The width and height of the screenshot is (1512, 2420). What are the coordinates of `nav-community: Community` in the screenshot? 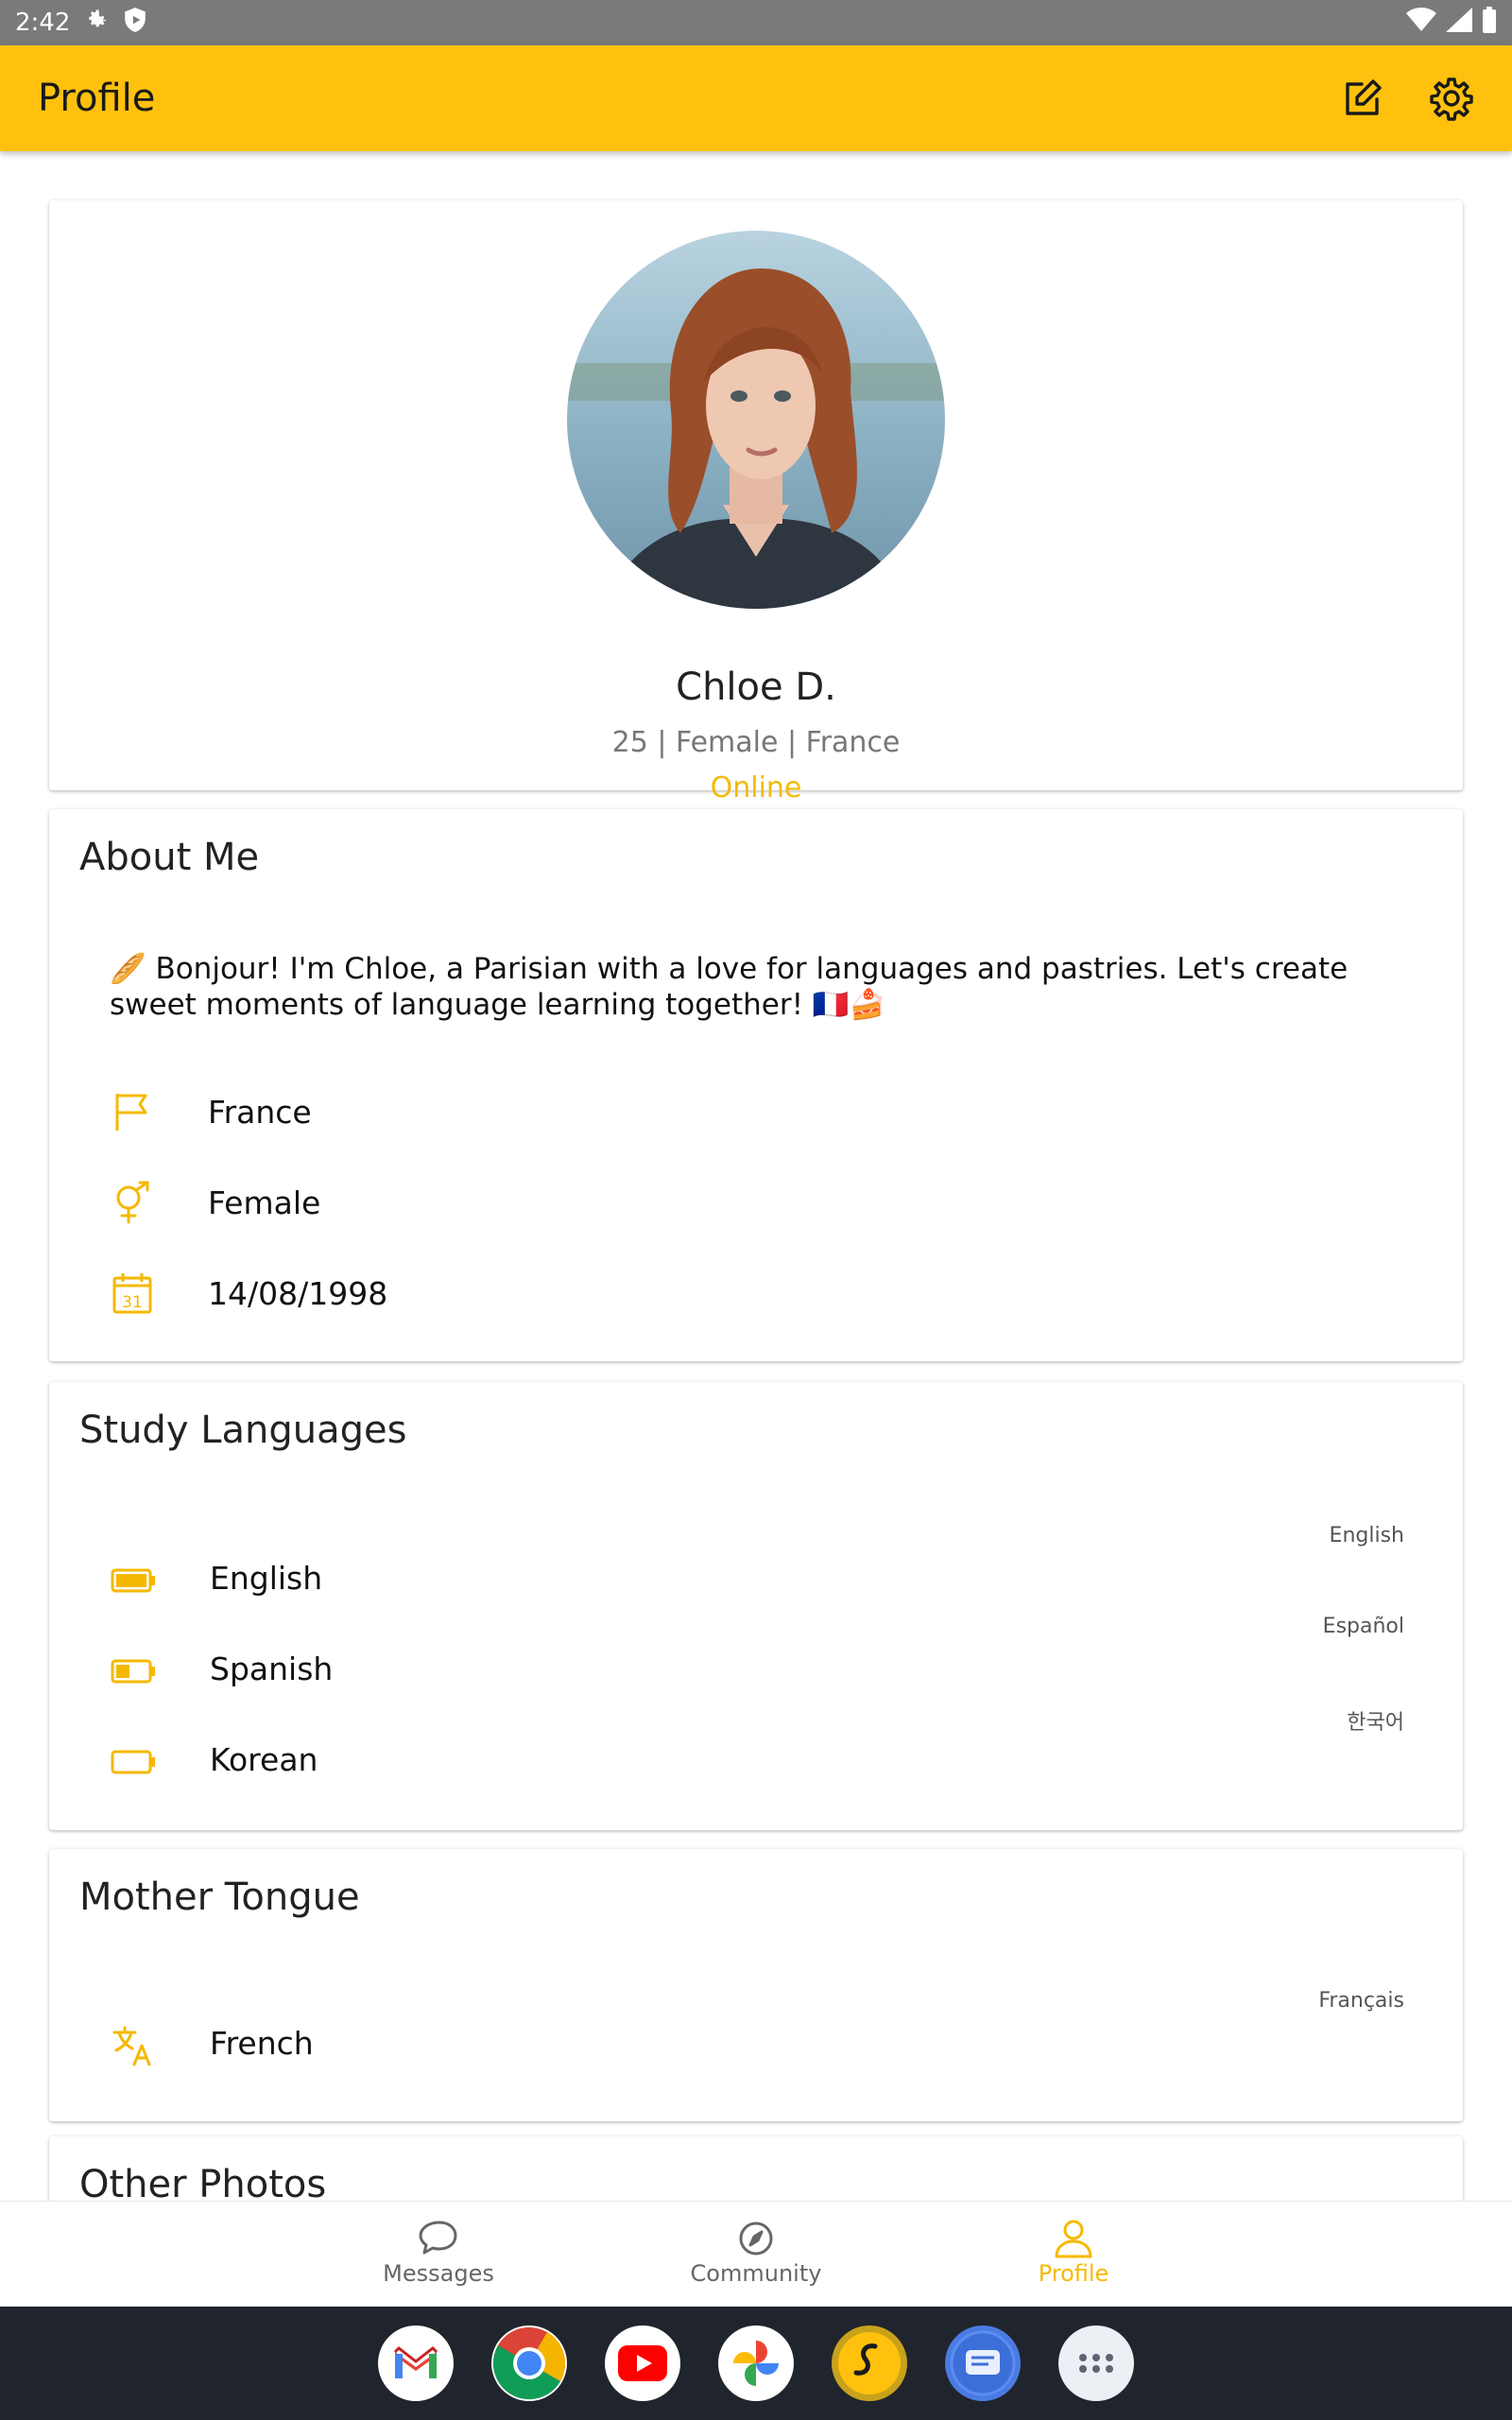 It's located at (756, 2253).